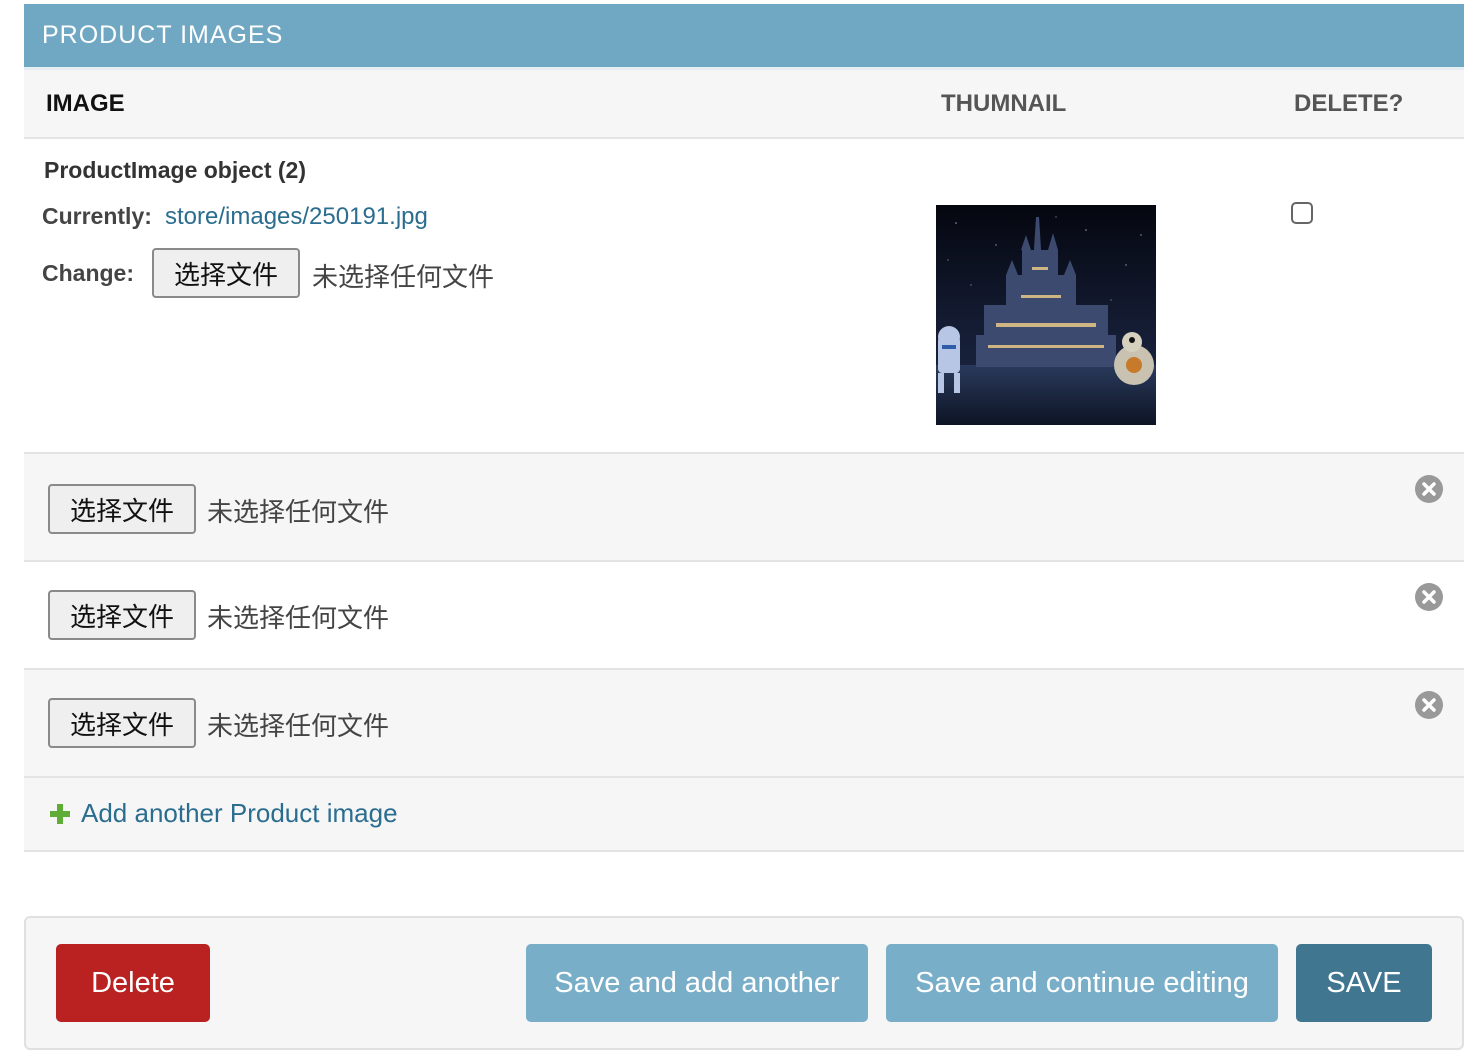 The width and height of the screenshot is (1478, 1060). I want to click on save-and-continue-button: Save and continue editing, so click(1082, 983).